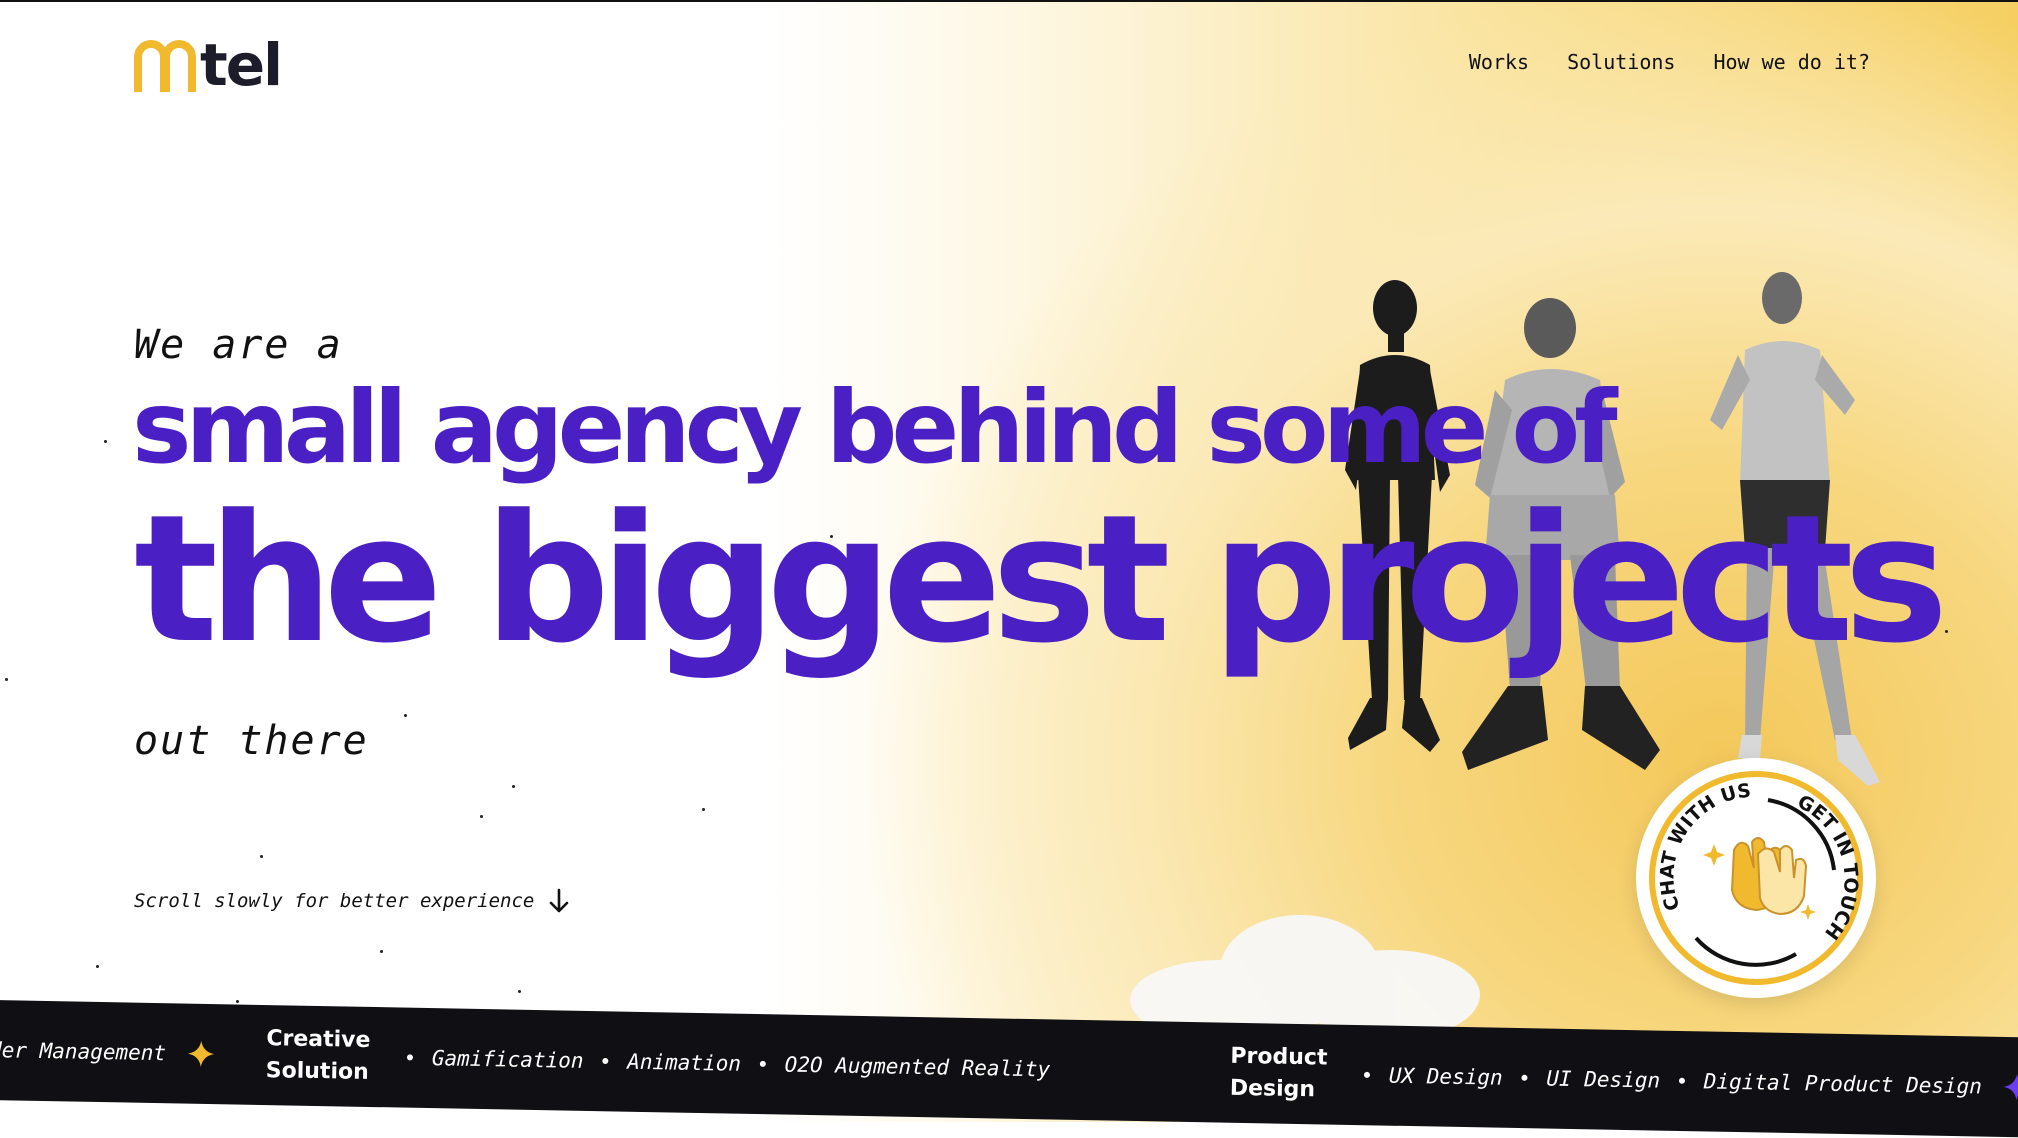 The width and height of the screenshot is (2018, 1138). I want to click on ticker-heading: Creative Solution, so click(318, 1055).